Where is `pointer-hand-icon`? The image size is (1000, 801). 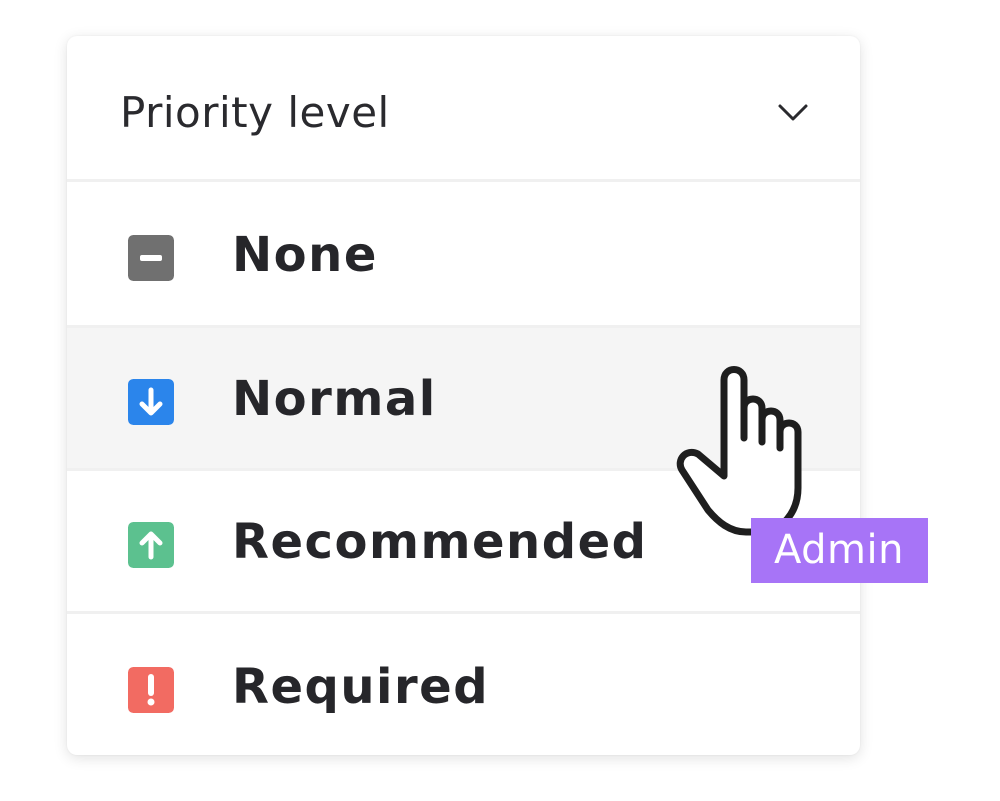 pointer-hand-icon is located at coordinates (739, 451).